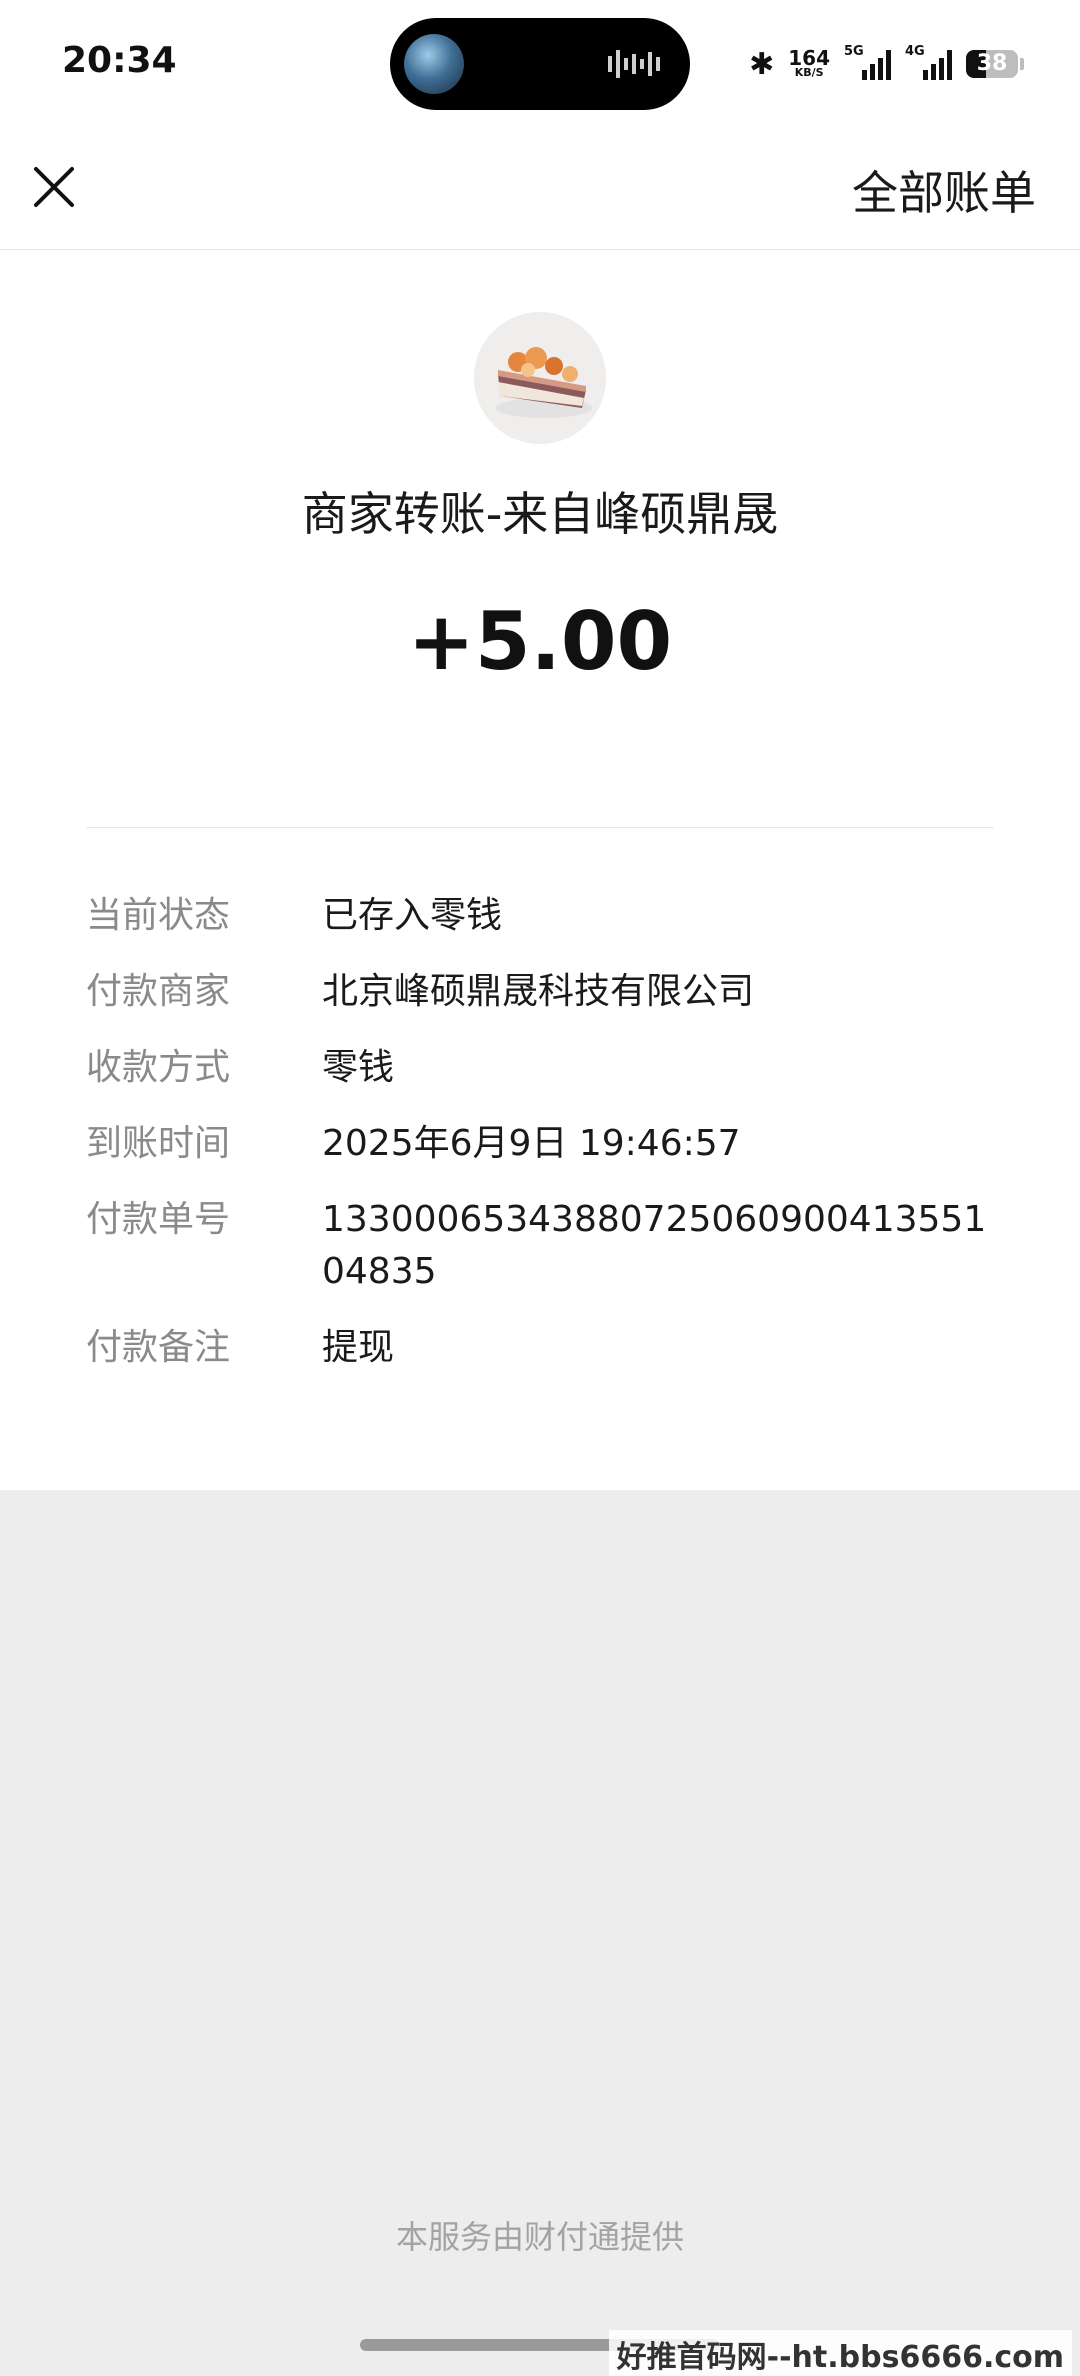  I want to click on audio-wave-icon, so click(634, 64).